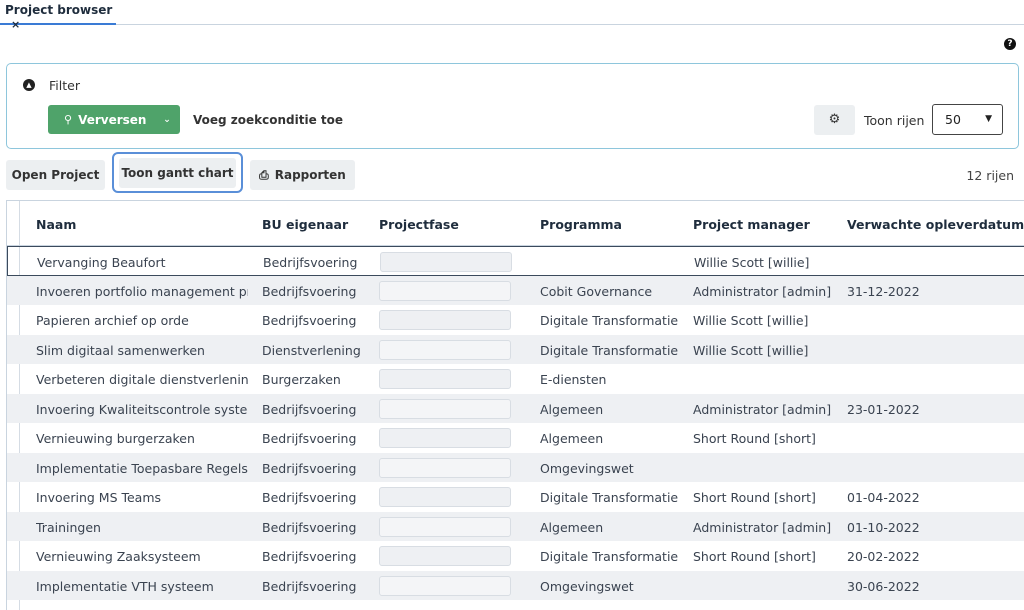  Describe the element at coordinates (1010, 44) in the screenshot. I see `help-icon: ?` at that location.